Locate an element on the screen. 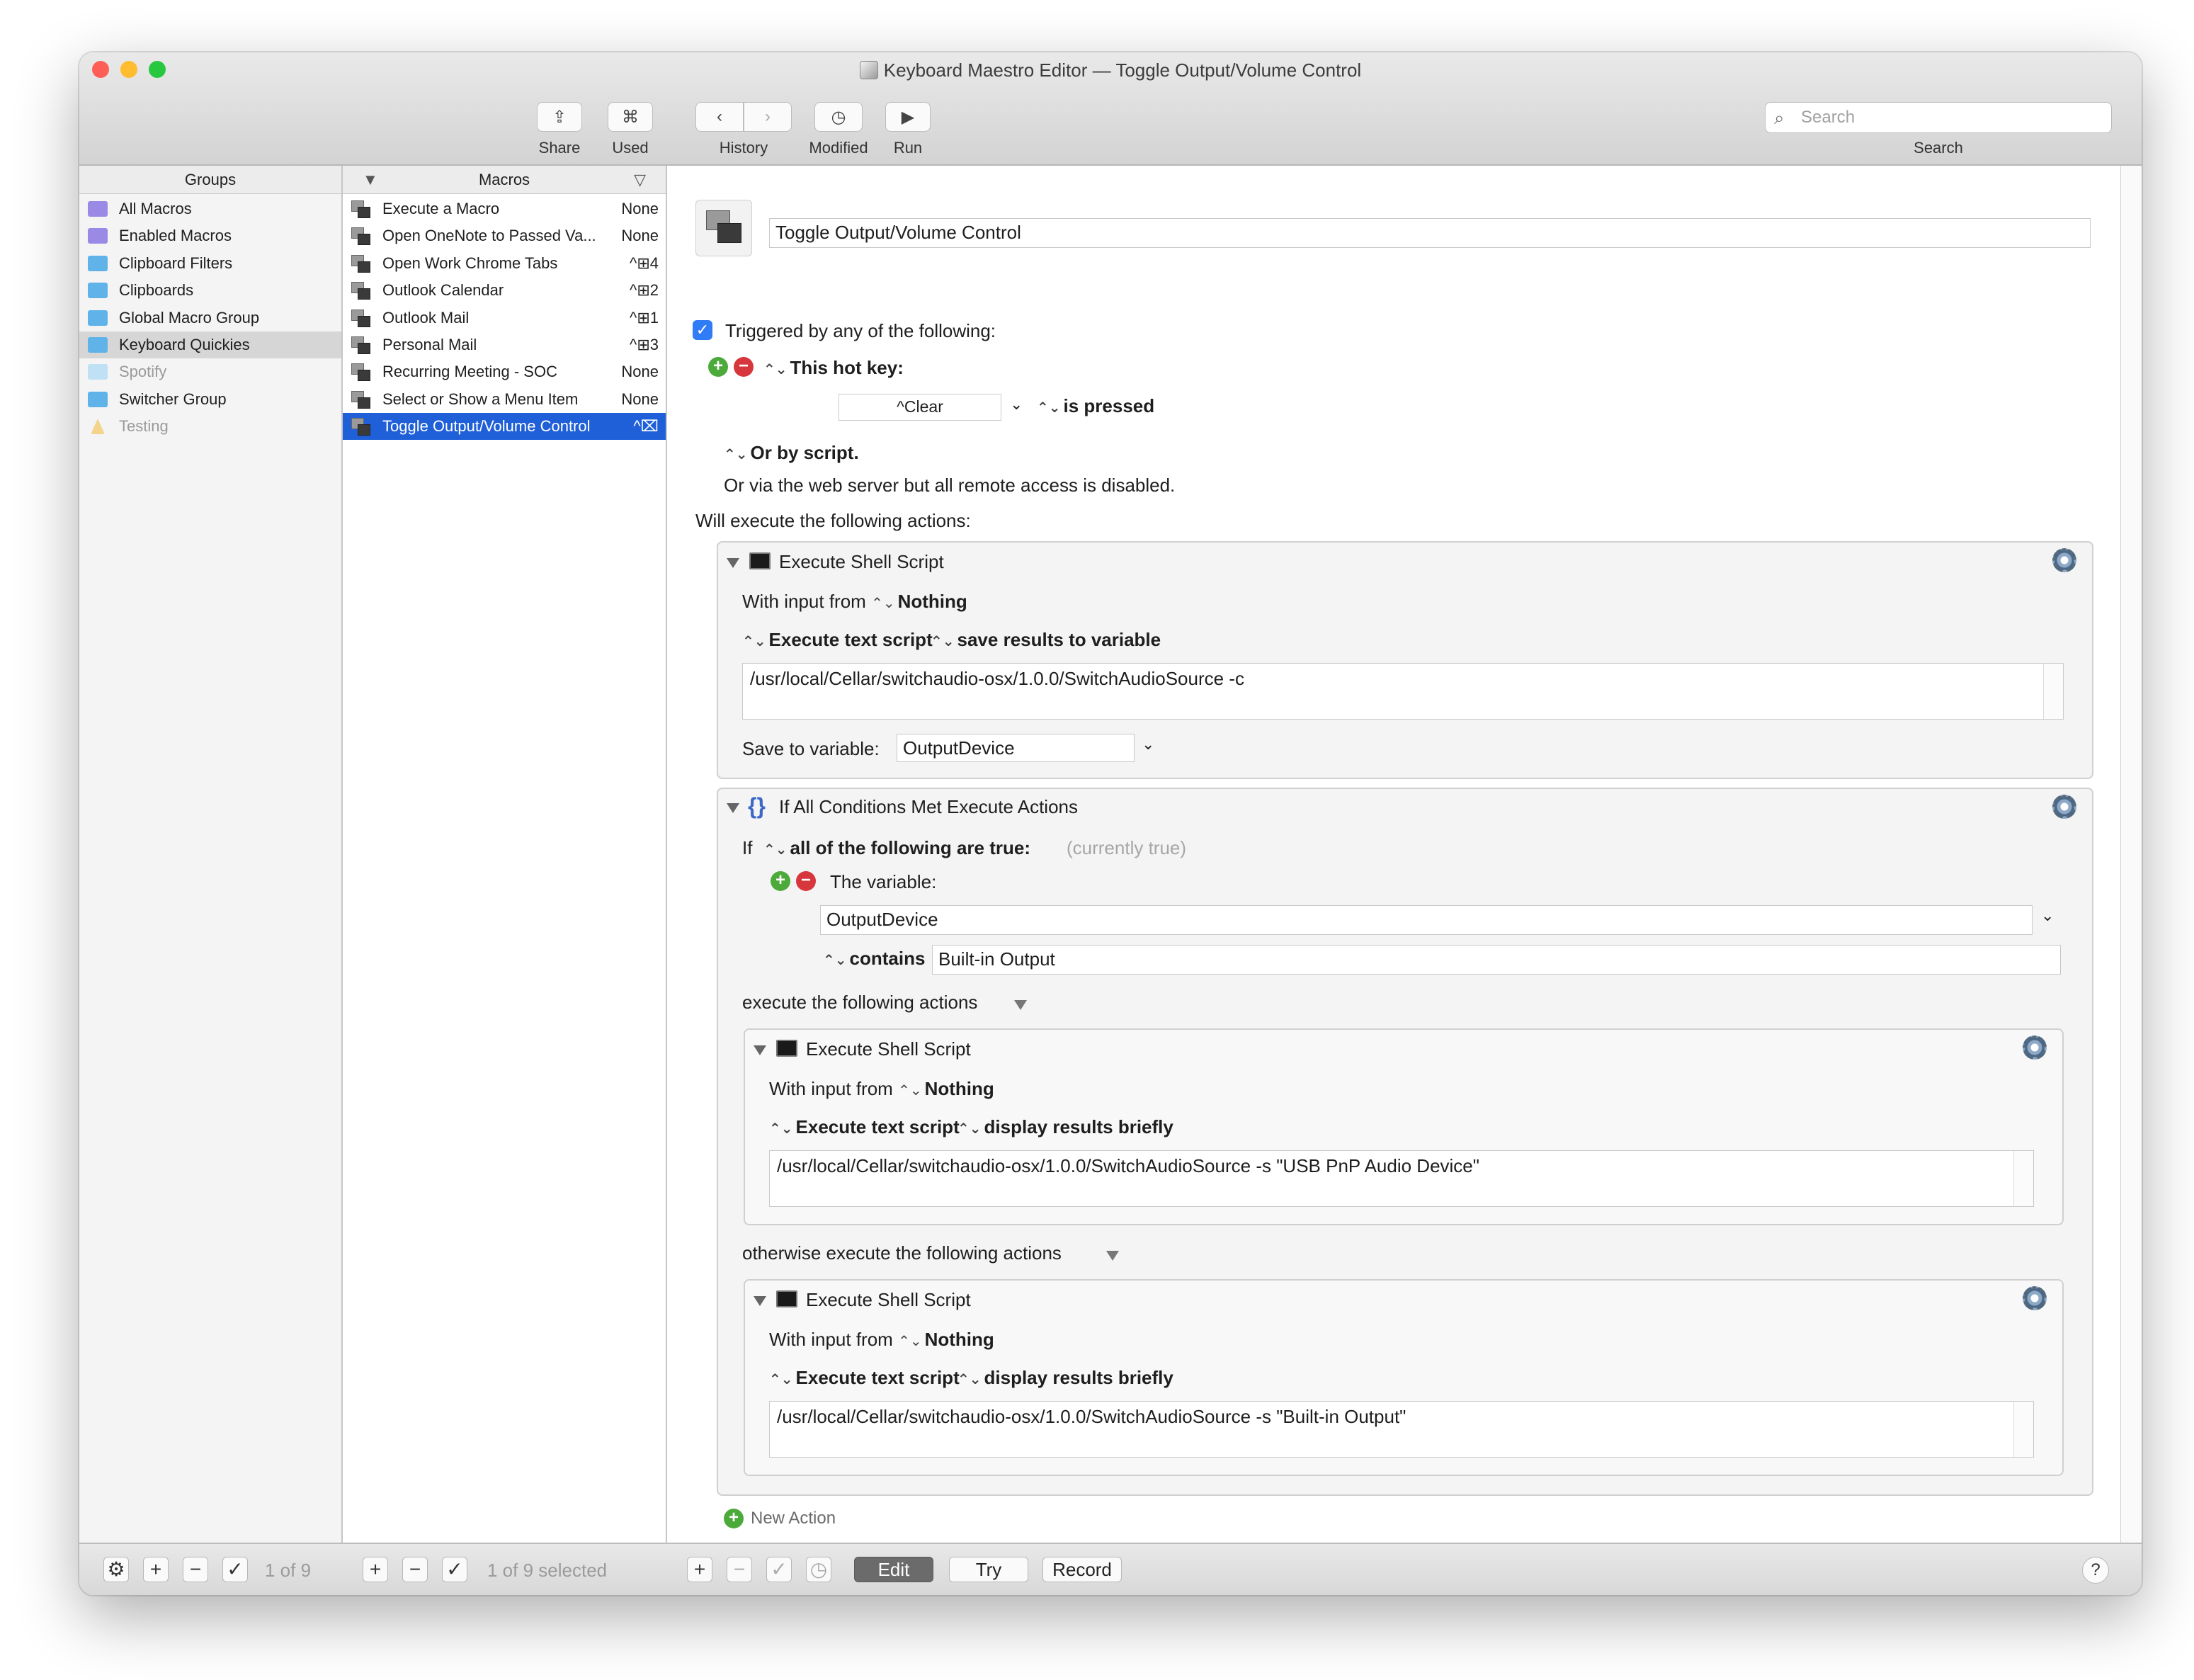  macro-row: Toggle Output/Volume Control ^⌧ is located at coordinates (504, 427).